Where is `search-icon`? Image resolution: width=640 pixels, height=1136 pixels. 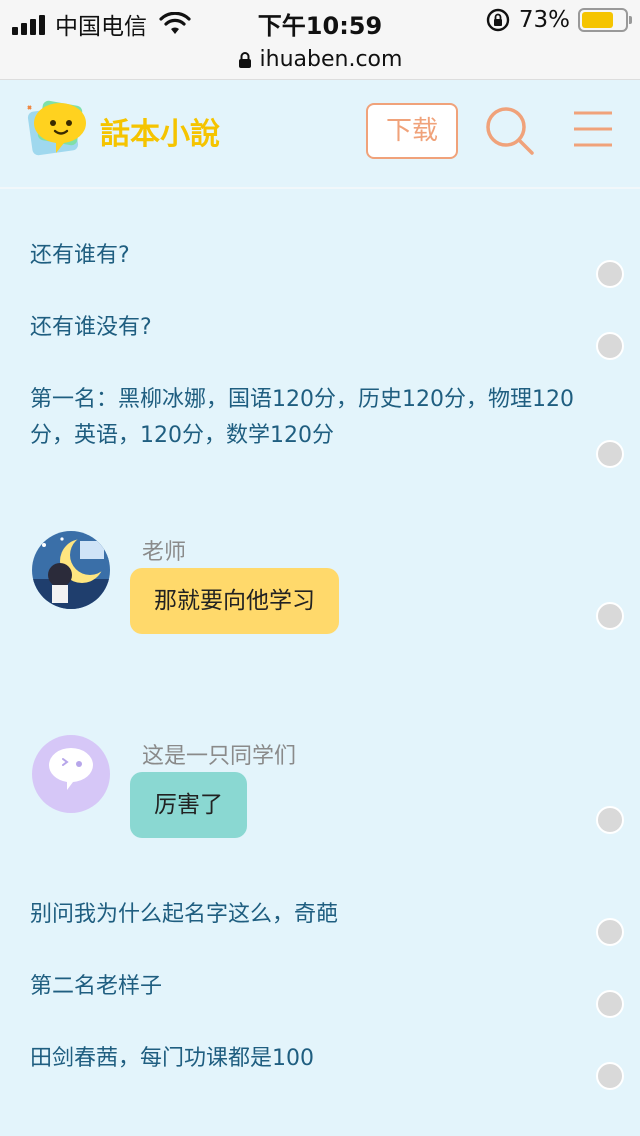
search-icon is located at coordinates (510, 131).